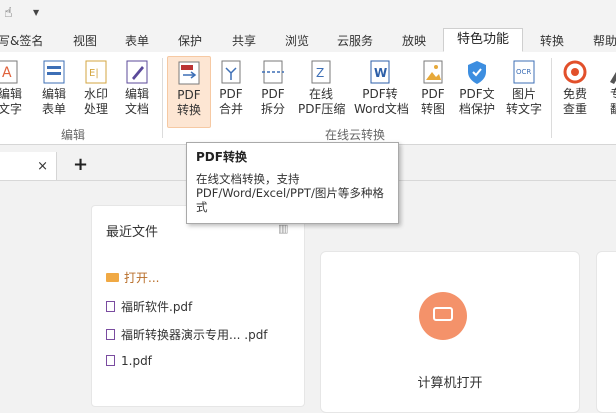  Describe the element at coordinates (414, 40) in the screenshot. I see `tab-slideshow: 放映` at that location.